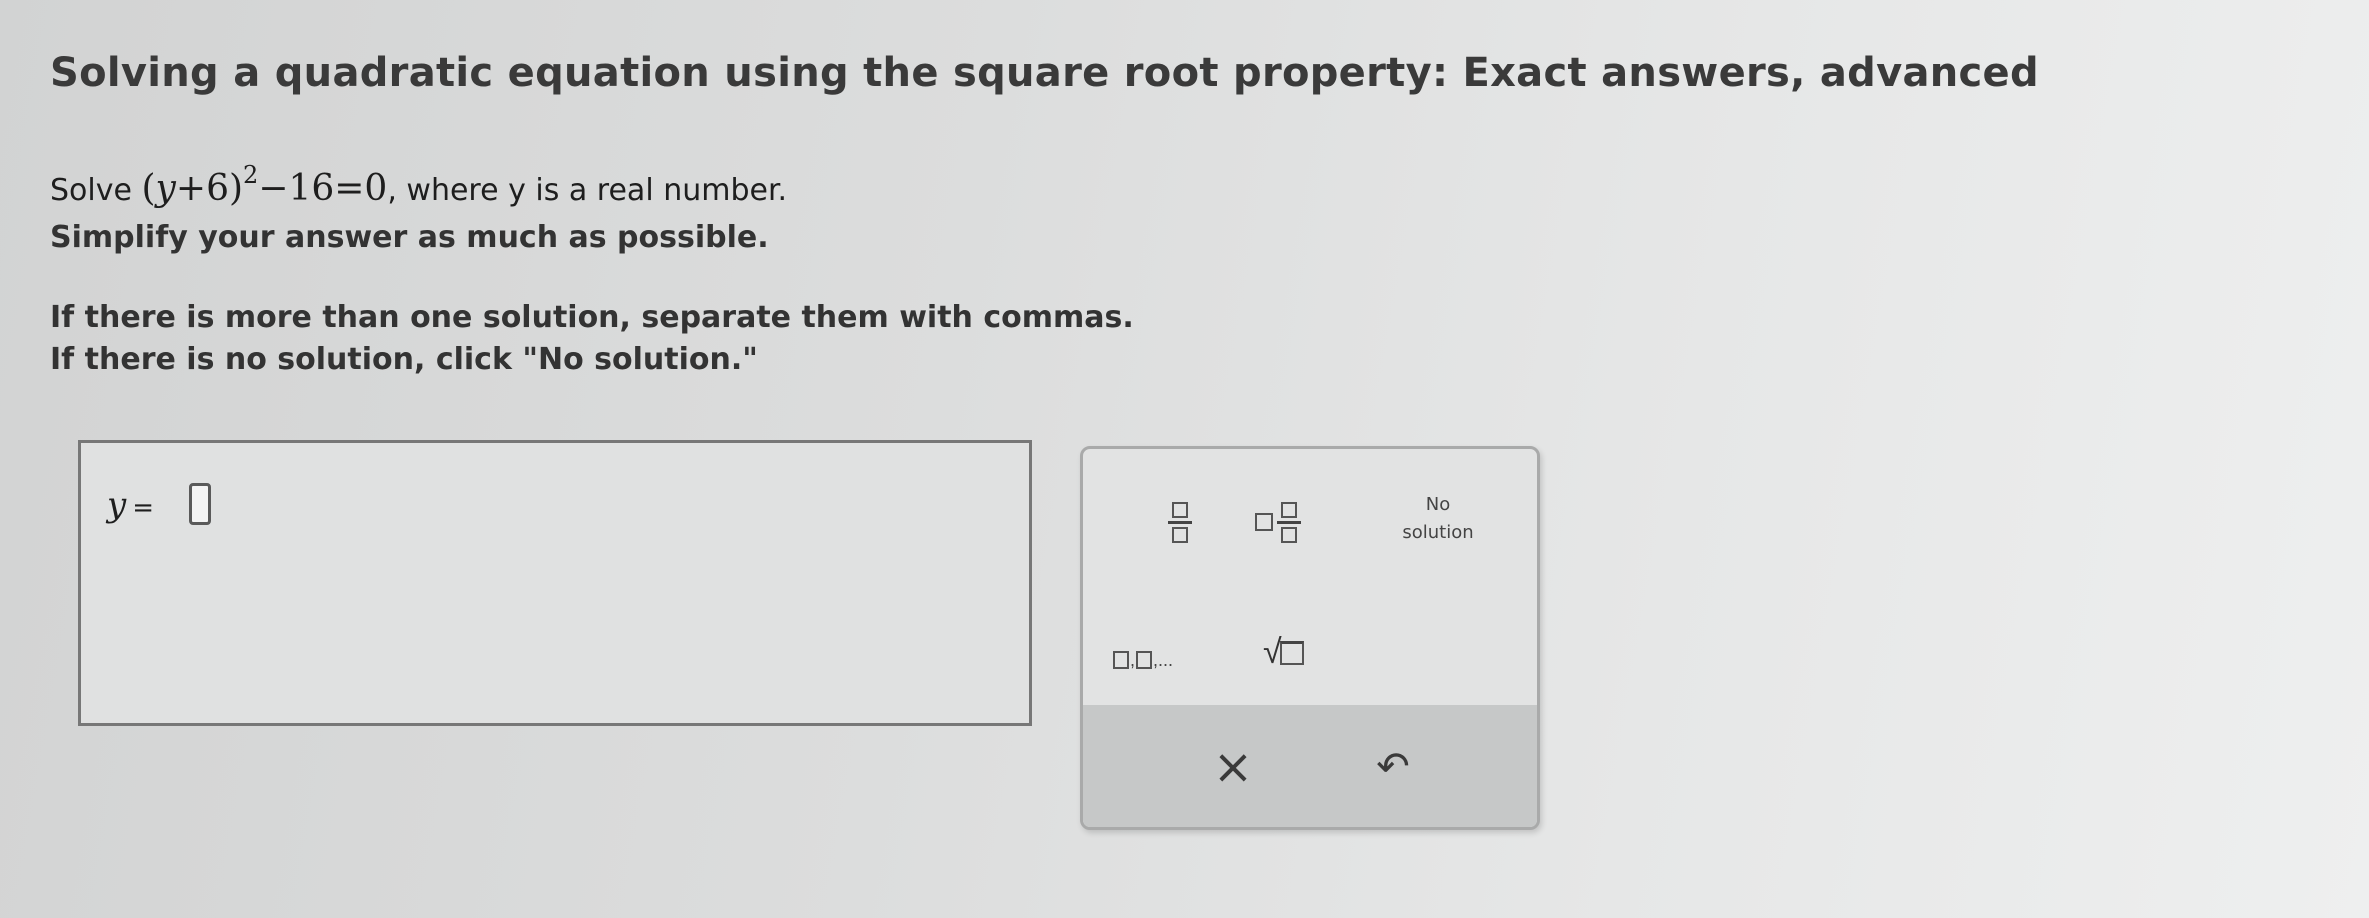 The image size is (2369, 918). Describe the element at coordinates (1300, 522) in the screenshot. I see `mixed-number-button` at that location.